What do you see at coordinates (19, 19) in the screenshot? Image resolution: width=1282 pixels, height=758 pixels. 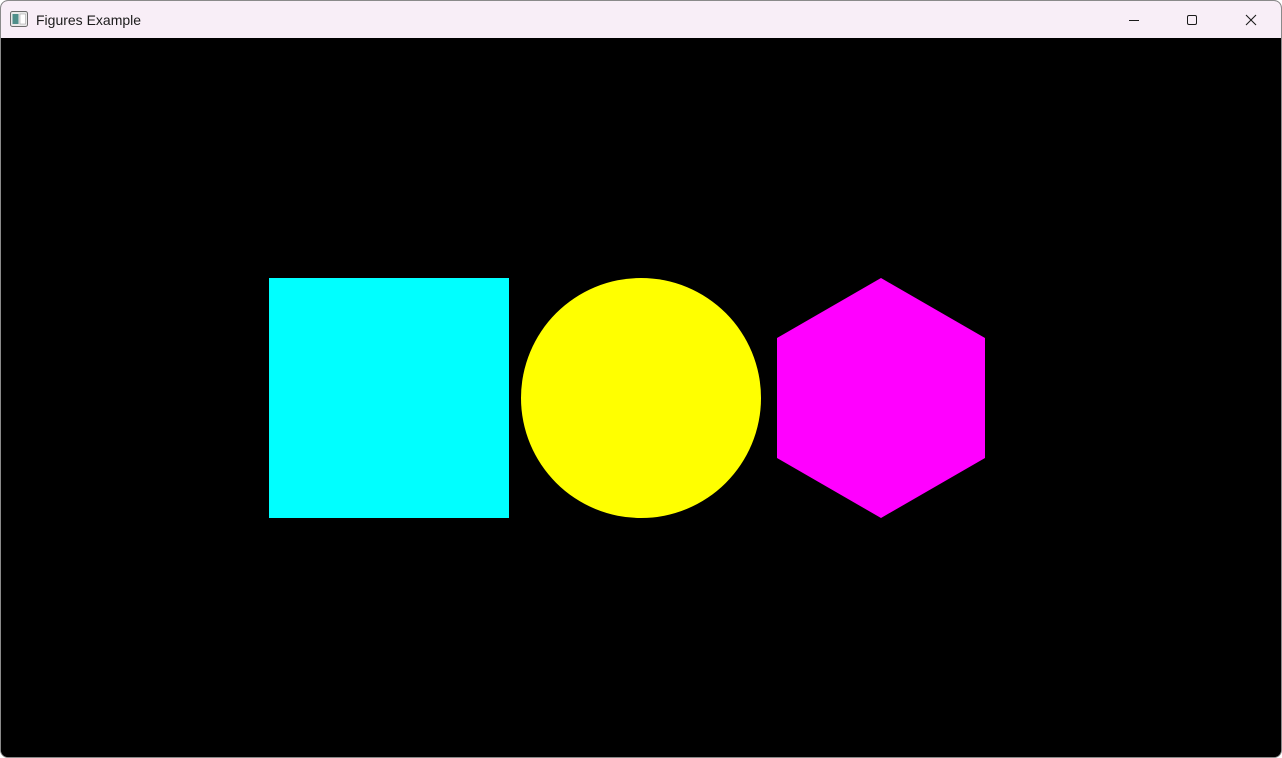 I see `app-window-icon` at bounding box center [19, 19].